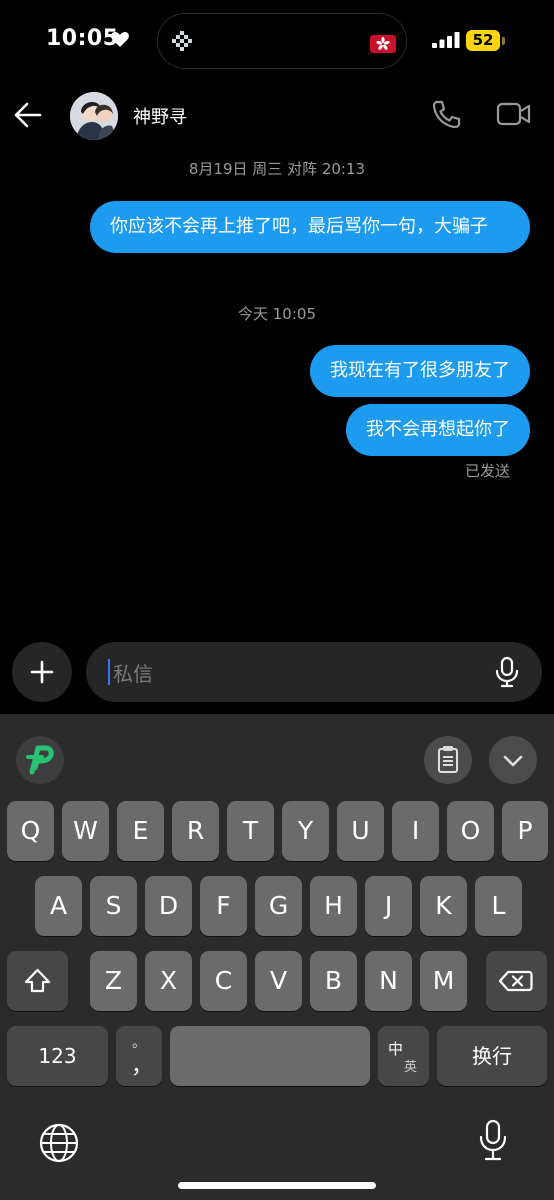 The width and height of the screenshot is (554, 1200). I want to click on key-j: J, so click(388, 906).